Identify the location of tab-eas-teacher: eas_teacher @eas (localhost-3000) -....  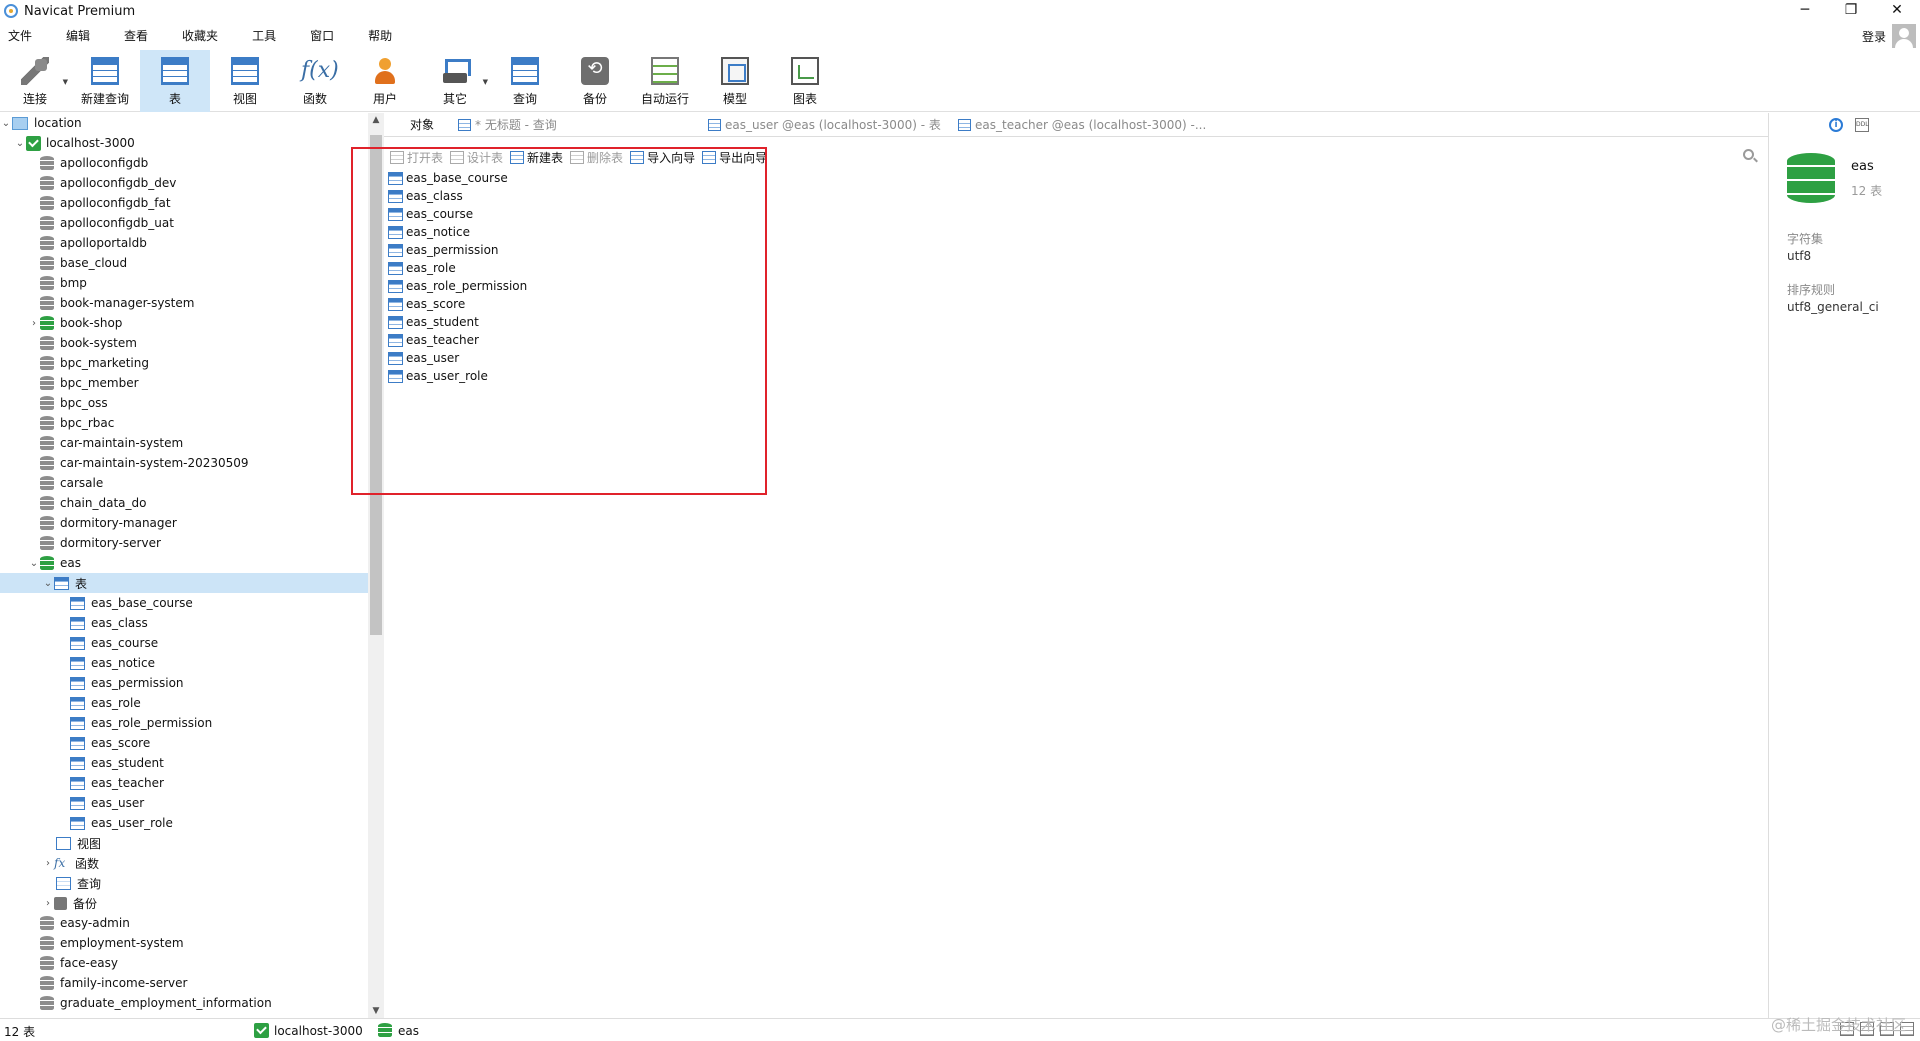
(1082, 125).